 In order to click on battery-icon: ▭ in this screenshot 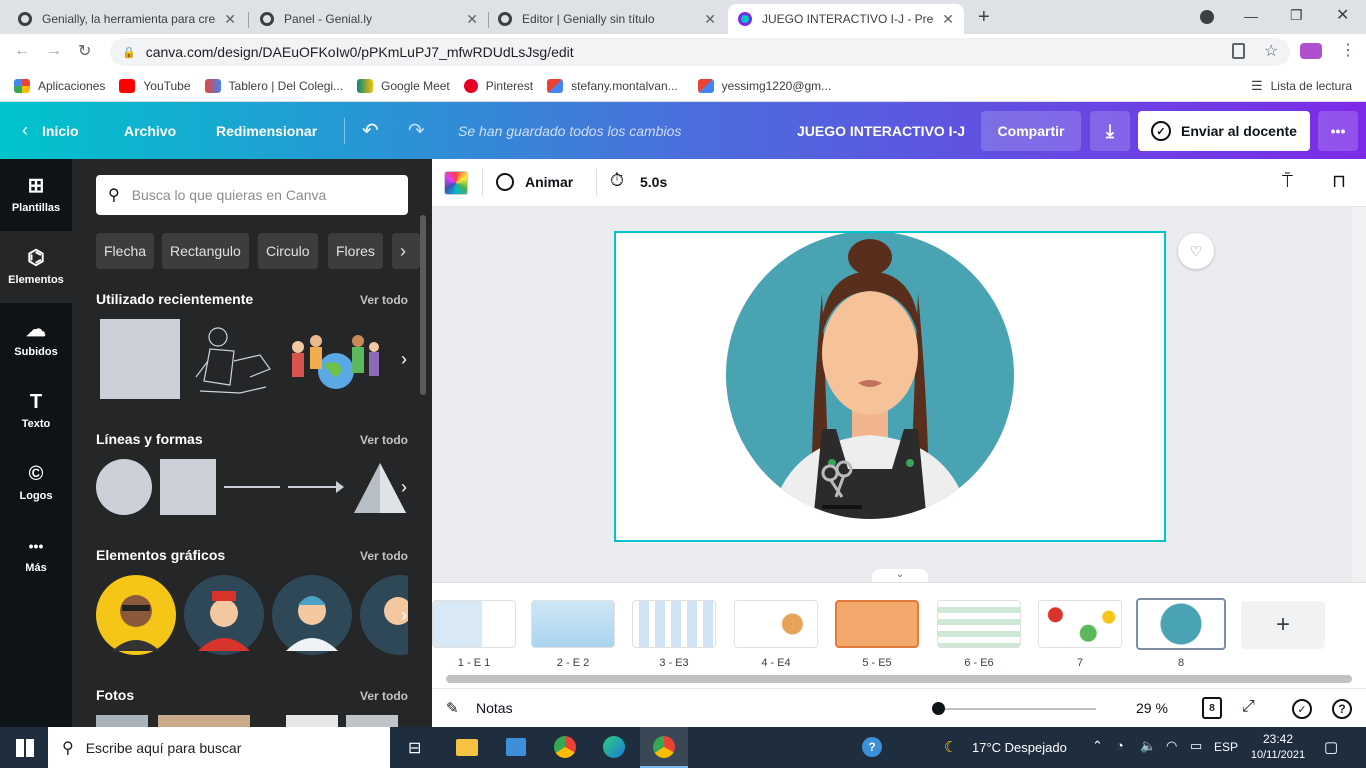, I will do `click(1196, 746)`.